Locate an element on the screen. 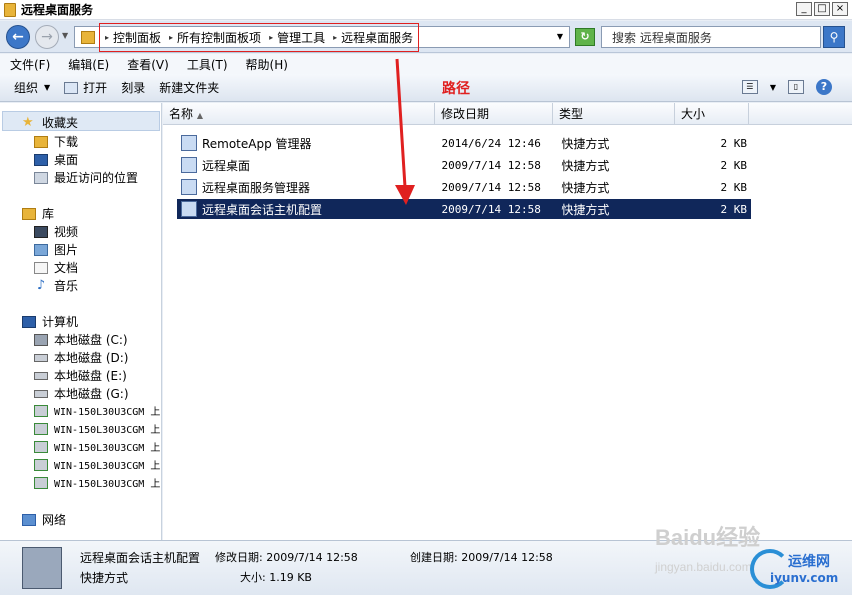  sidebar-label: 本地磁盘 (G:) is located at coordinates (91, 394).